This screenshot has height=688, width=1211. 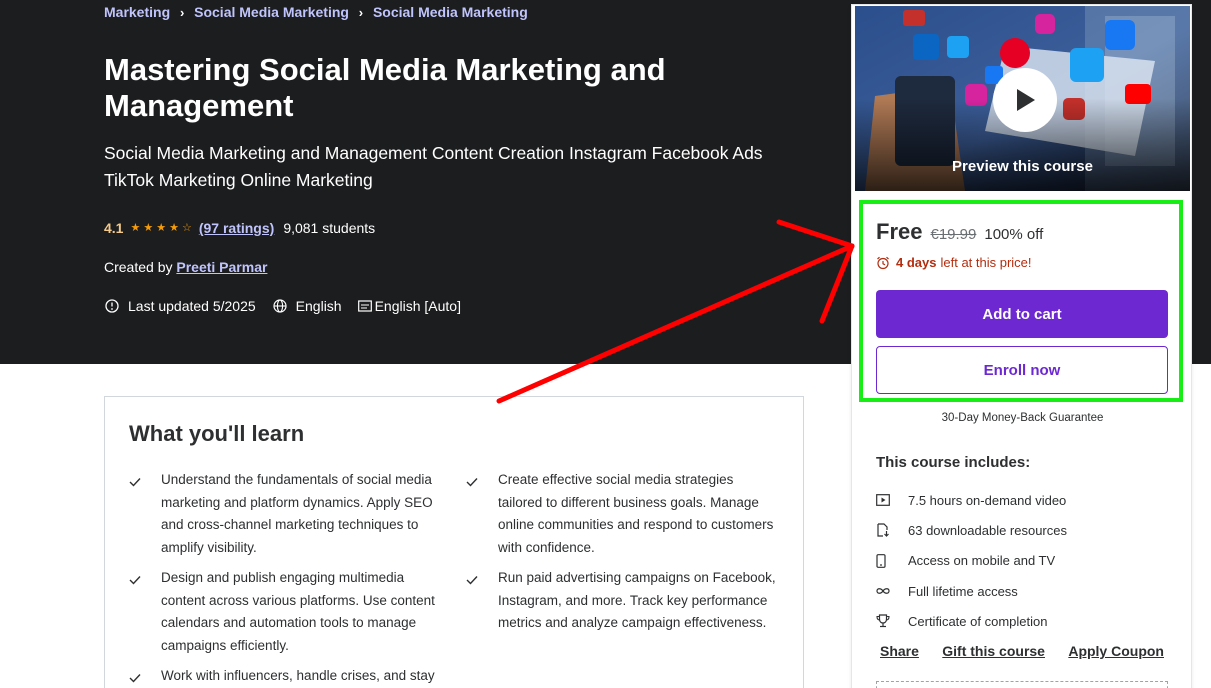 I want to click on alert-badge-icon, so click(x=112, y=306).